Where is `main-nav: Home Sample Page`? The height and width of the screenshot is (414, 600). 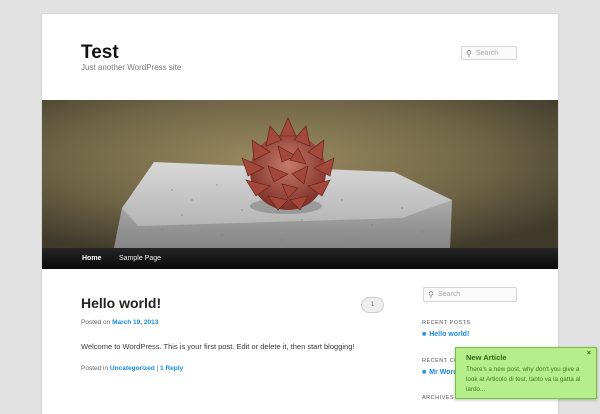 main-nav: Home Sample Page is located at coordinates (300, 258).